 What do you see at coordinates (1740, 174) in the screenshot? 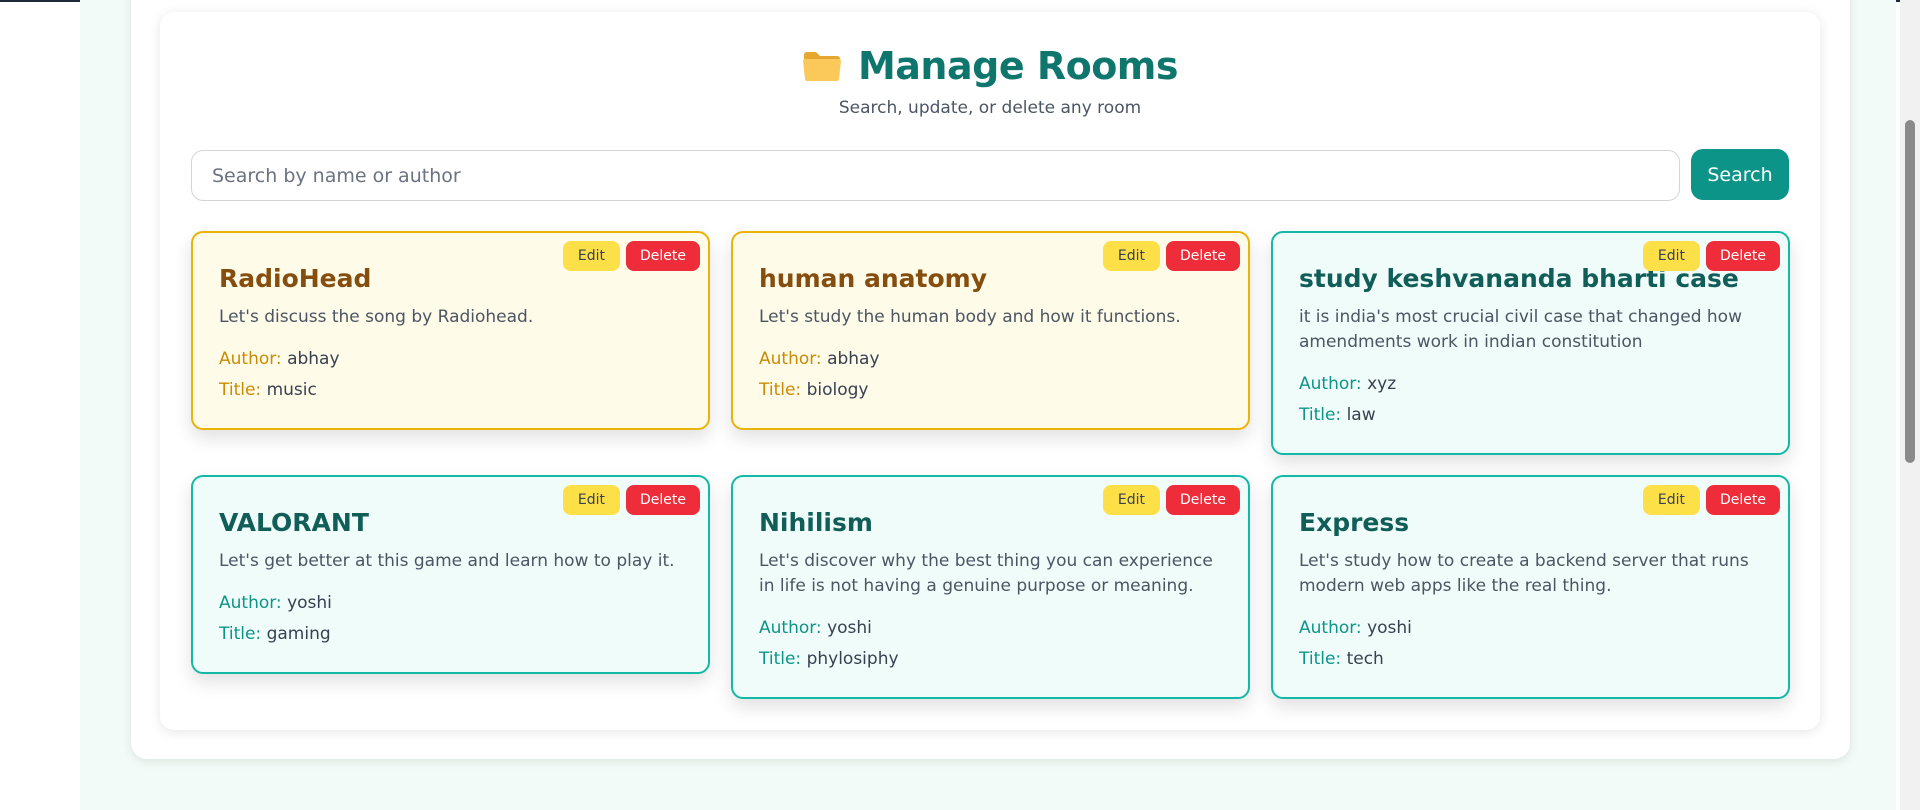
I see `search-button: Search` at bounding box center [1740, 174].